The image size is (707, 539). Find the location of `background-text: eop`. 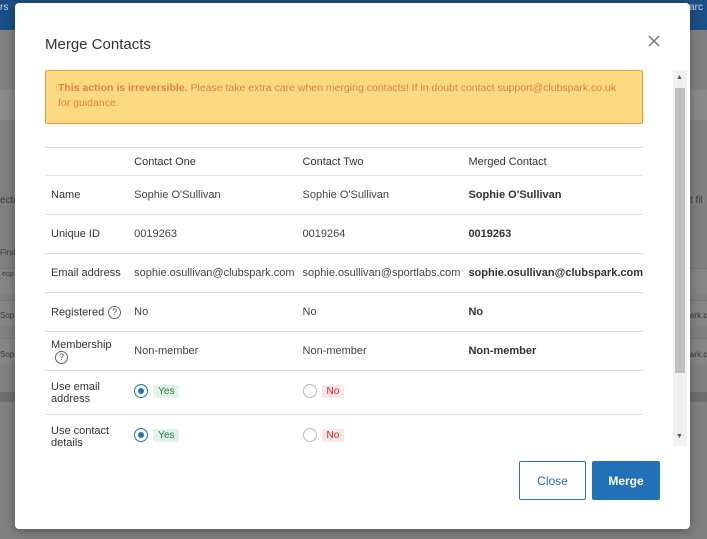

background-text: eop is located at coordinates (8, 274).